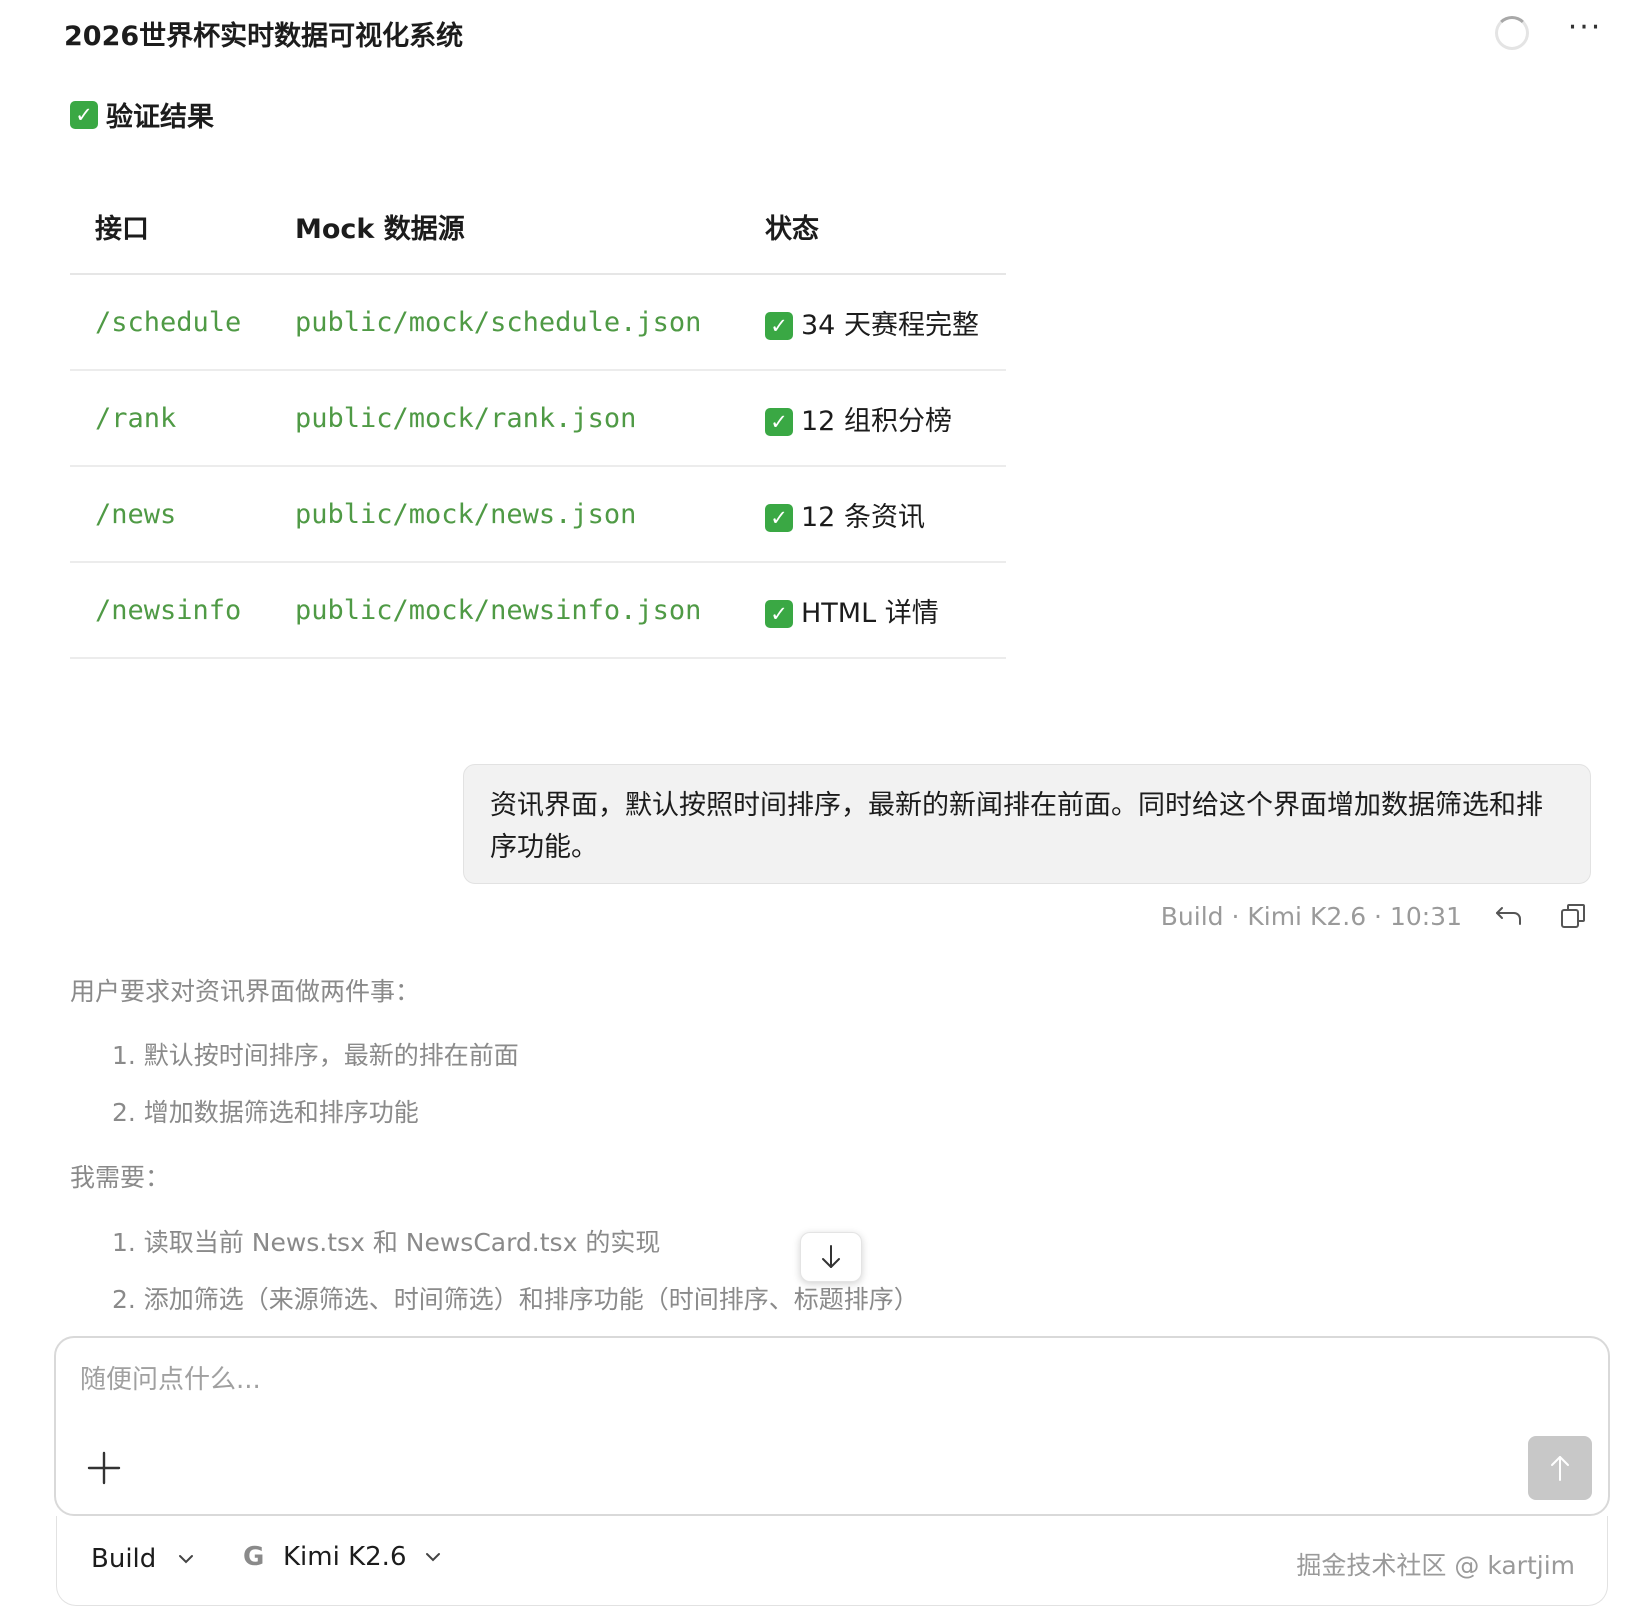 The width and height of the screenshot is (1626, 1618). What do you see at coordinates (873, 227) in the screenshot?
I see `table-header-status: 状态` at bounding box center [873, 227].